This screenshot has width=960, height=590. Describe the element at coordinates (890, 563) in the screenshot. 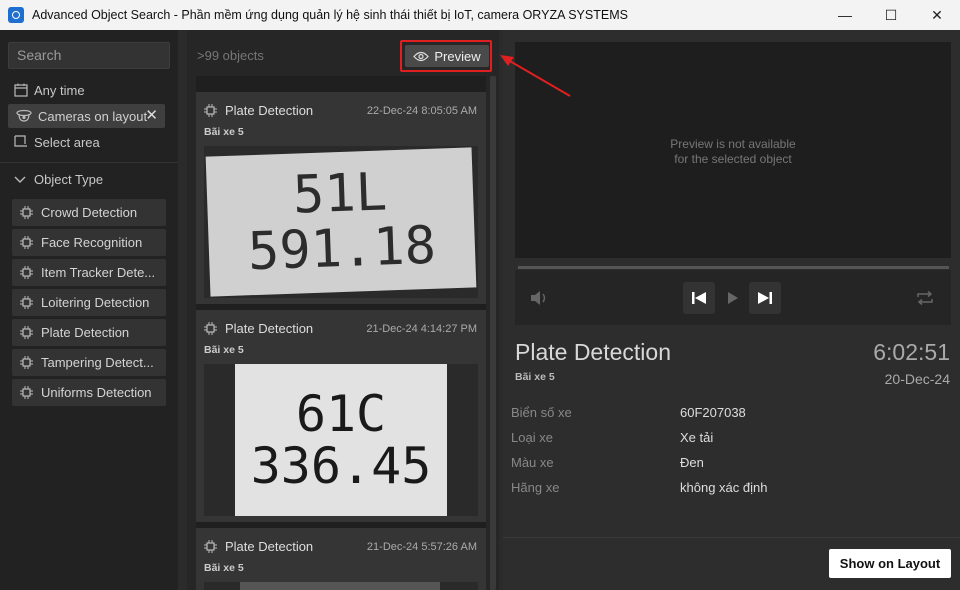

I see `show-on-layout-button: Show on Layout` at that location.